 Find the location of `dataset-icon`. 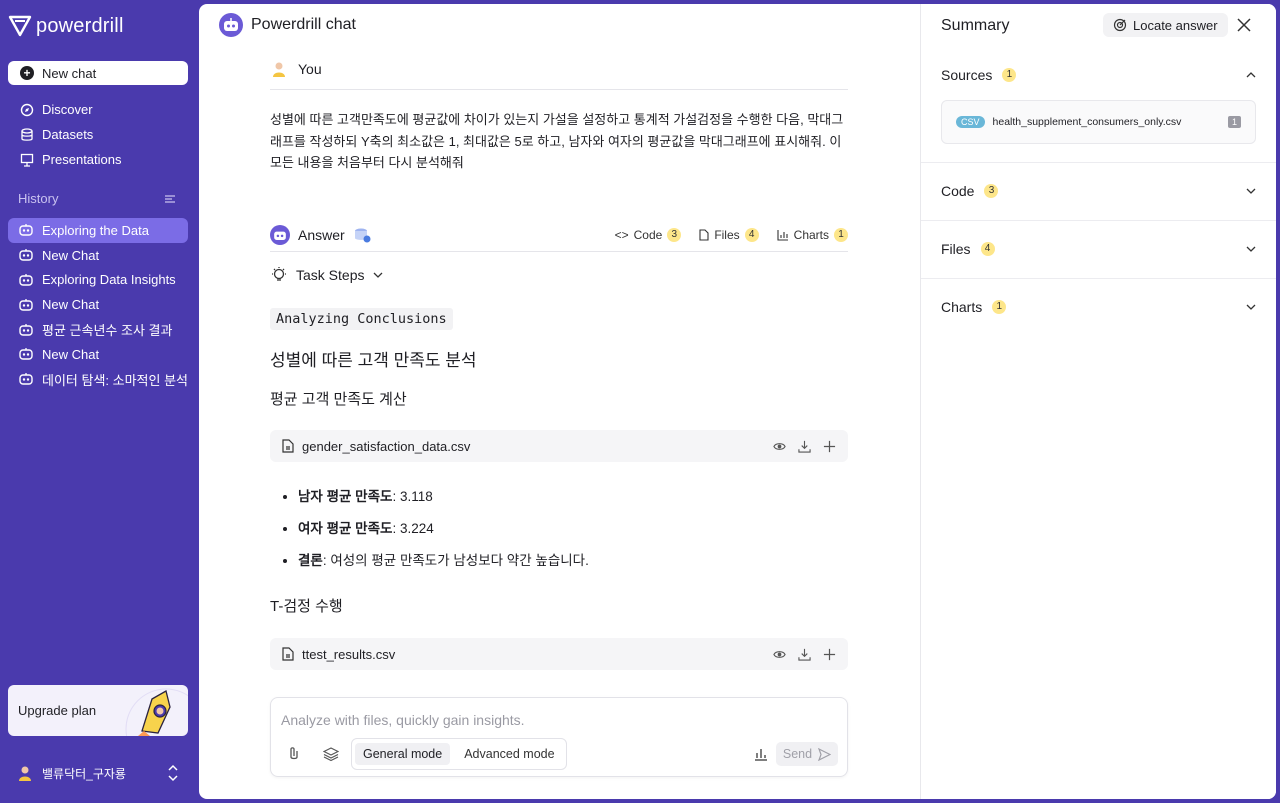

dataset-icon is located at coordinates (362, 235).